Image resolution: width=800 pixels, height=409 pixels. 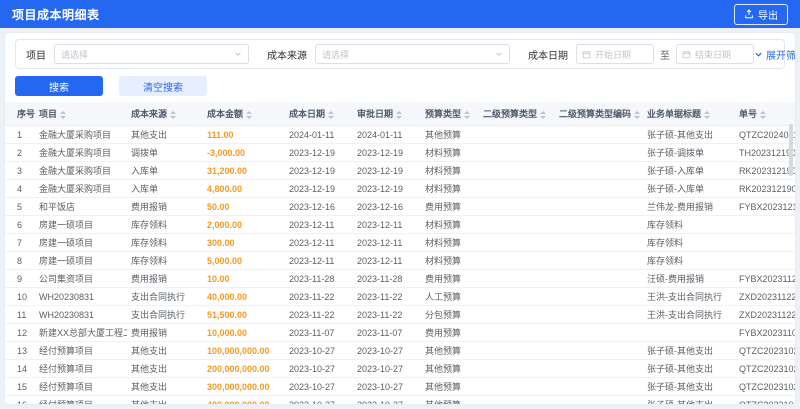 What do you see at coordinates (20, 314) in the screenshot?
I see `table-cell: 11` at bounding box center [20, 314].